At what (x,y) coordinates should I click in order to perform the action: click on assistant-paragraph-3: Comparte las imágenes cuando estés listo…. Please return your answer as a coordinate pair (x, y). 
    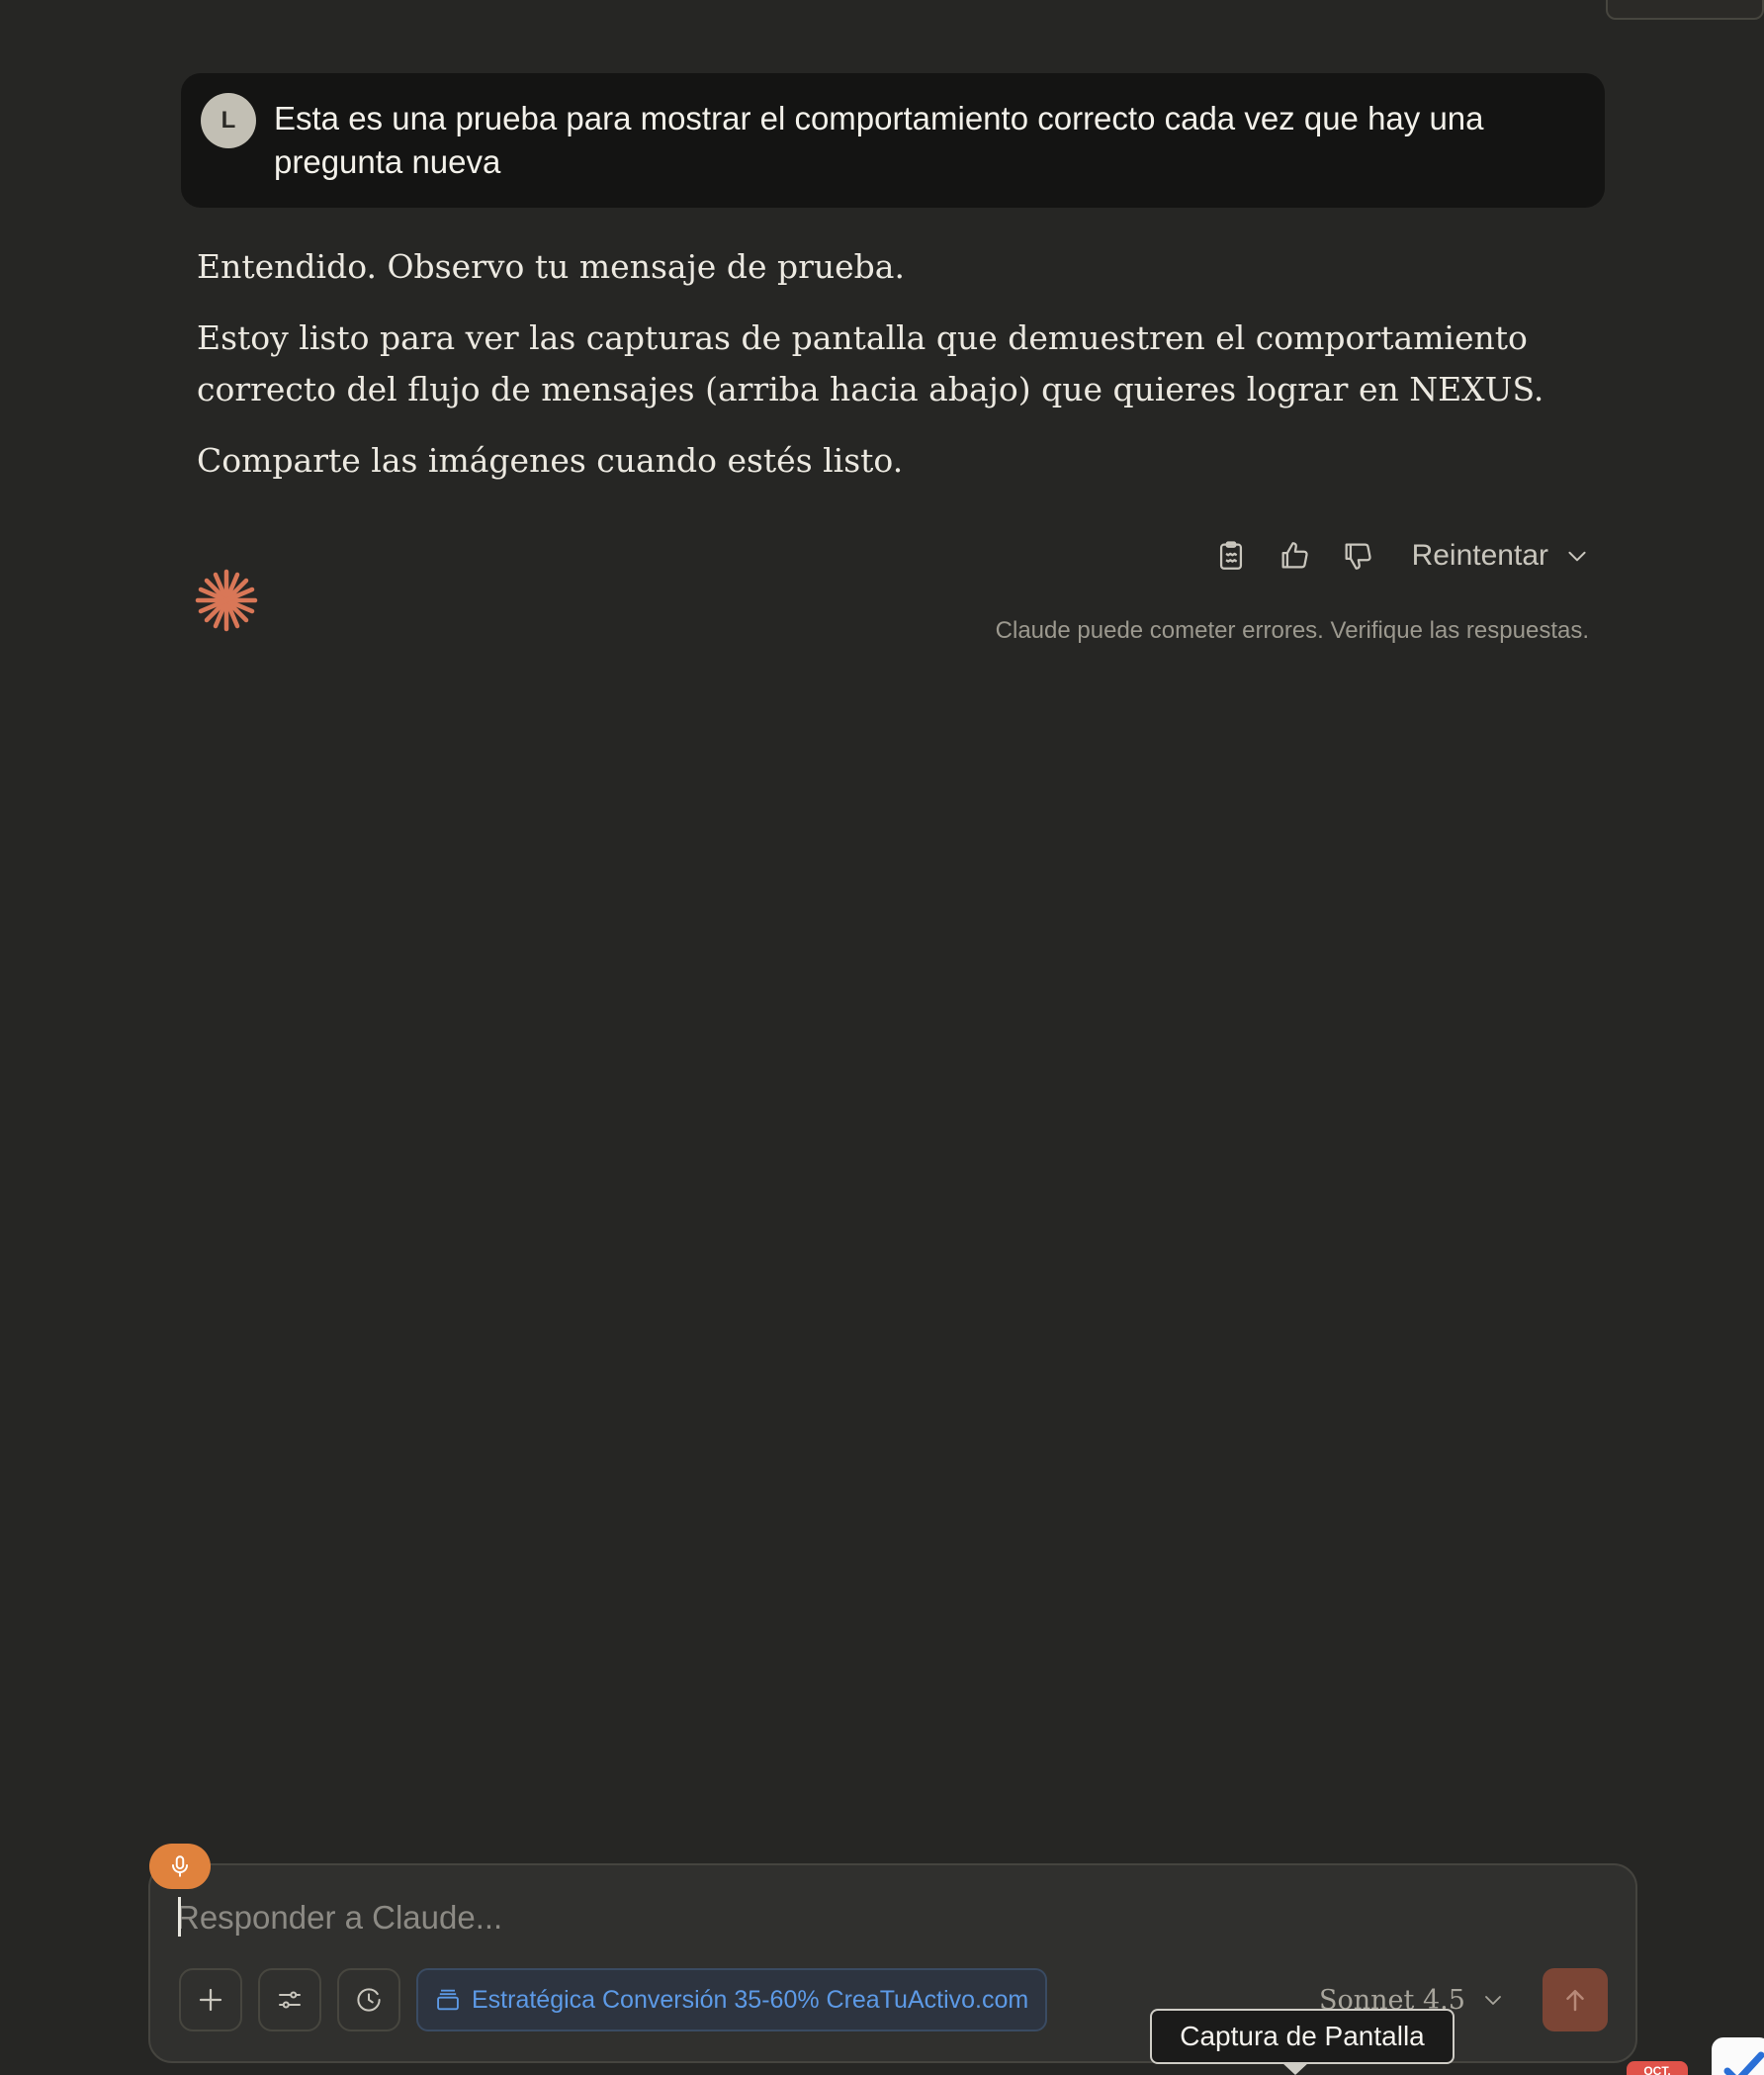
    Looking at the image, I should click on (550, 460).